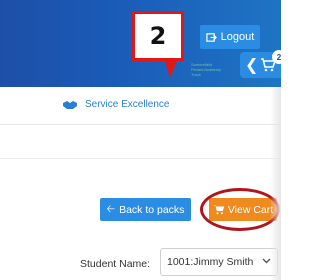  I want to click on chevron-left-icon: ❮, so click(252, 65).